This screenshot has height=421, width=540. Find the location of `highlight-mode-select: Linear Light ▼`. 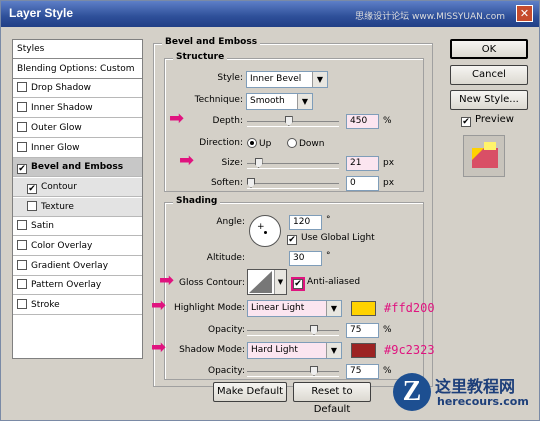

highlight-mode-select: Linear Light ▼ is located at coordinates (294, 308).